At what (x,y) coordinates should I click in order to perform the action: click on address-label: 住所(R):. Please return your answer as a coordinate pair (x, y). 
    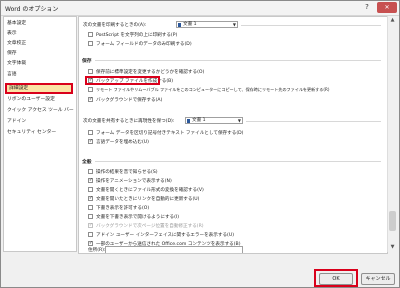
    Looking at the image, I should click on (97, 250).